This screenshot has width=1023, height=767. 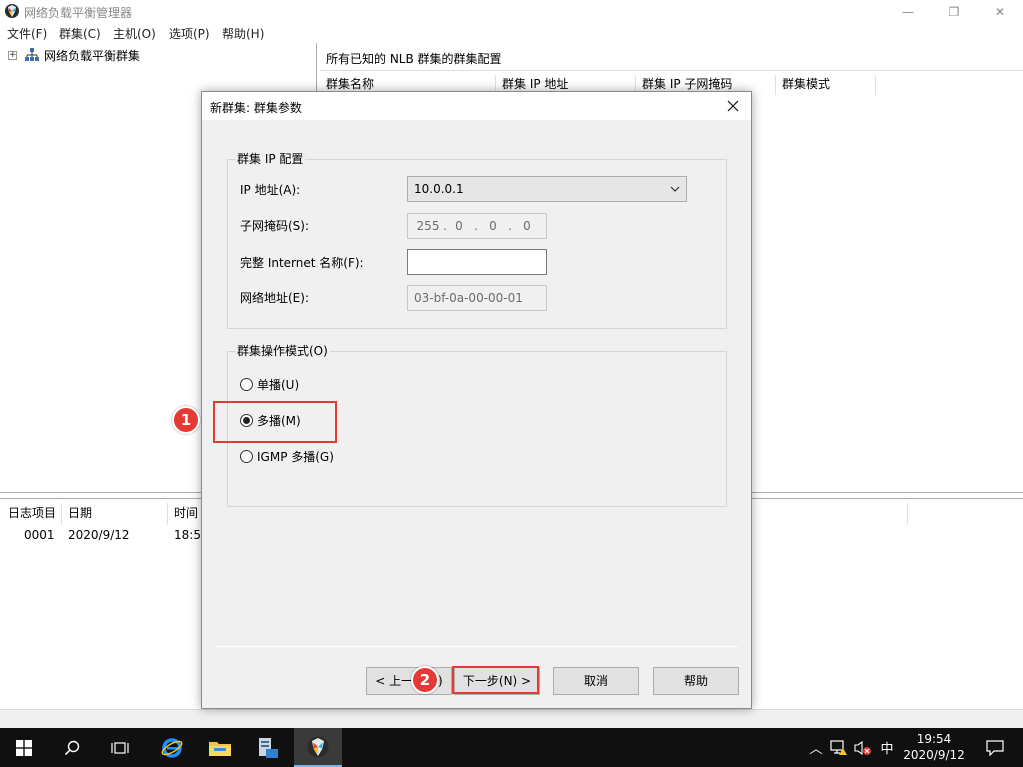 What do you see at coordinates (282, 351) in the screenshot?
I see `cluster-mode-title: 群集操作模式(O)` at bounding box center [282, 351].